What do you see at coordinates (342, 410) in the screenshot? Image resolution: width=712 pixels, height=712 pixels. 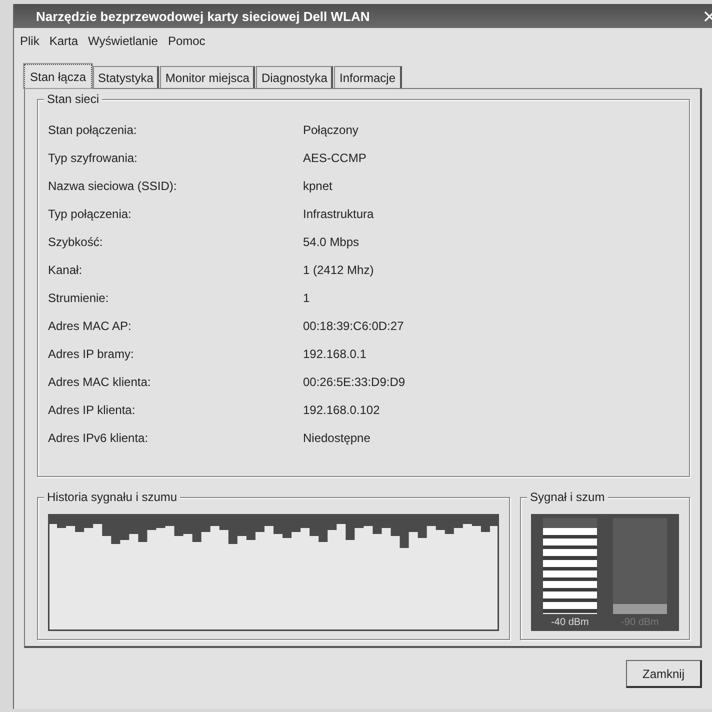 I see `field-value: 192.168.0.102` at bounding box center [342, 410].